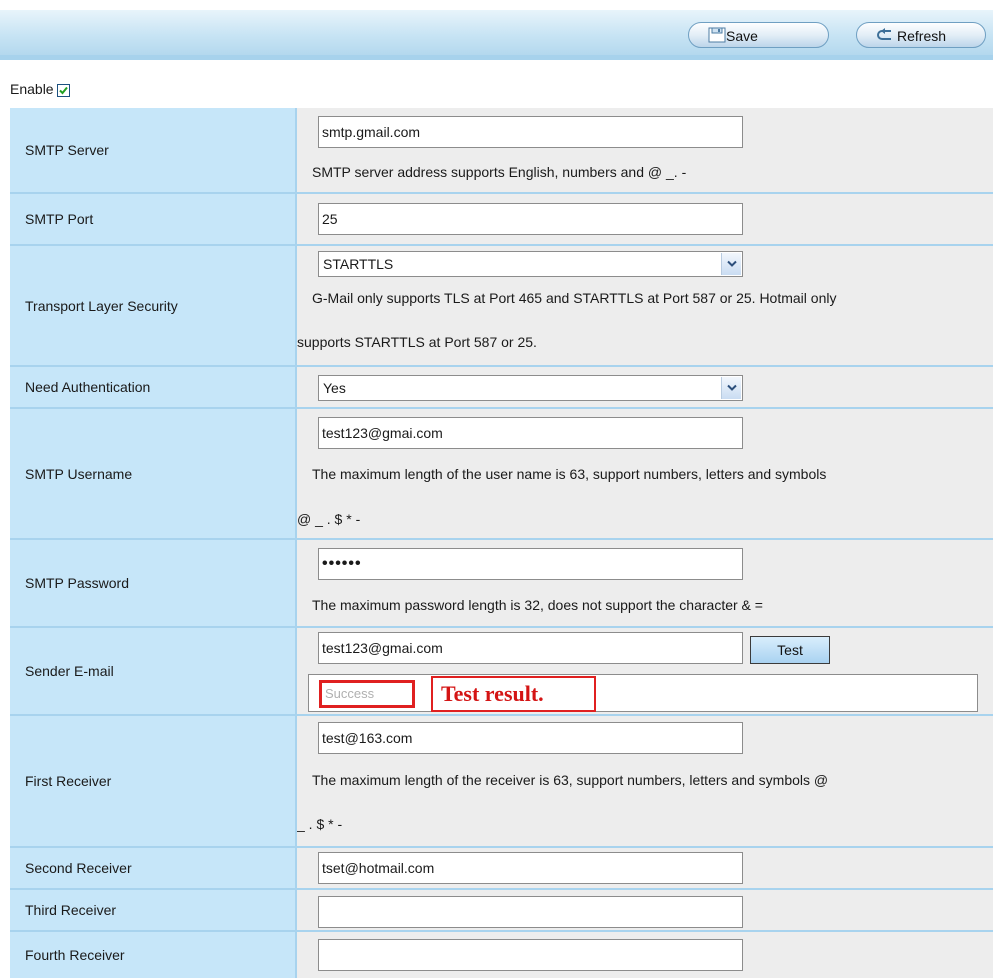  I want to click on second-receiver-input, so click(530, 868).